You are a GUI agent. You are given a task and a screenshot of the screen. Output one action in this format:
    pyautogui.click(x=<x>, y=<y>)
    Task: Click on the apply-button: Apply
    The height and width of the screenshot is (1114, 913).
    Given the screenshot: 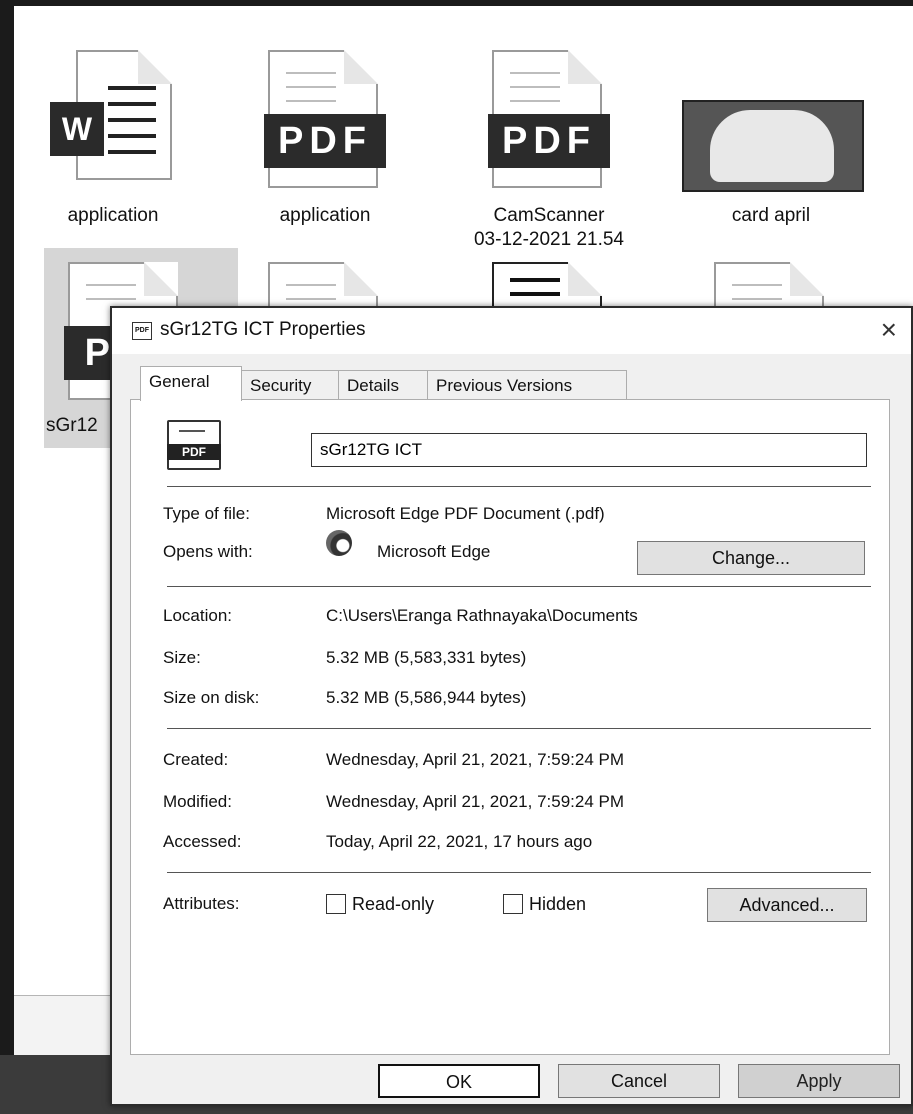 What is the action you would take?
    pyautogui.click(x=819, y=1081)
    